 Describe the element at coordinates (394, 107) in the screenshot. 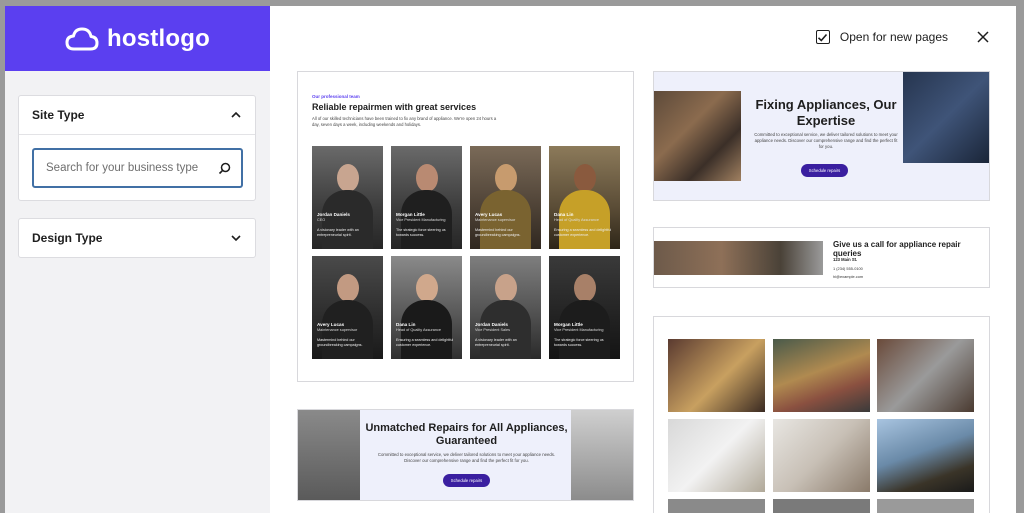

I see `team-title: Reliable repairmen with great services` at that location.